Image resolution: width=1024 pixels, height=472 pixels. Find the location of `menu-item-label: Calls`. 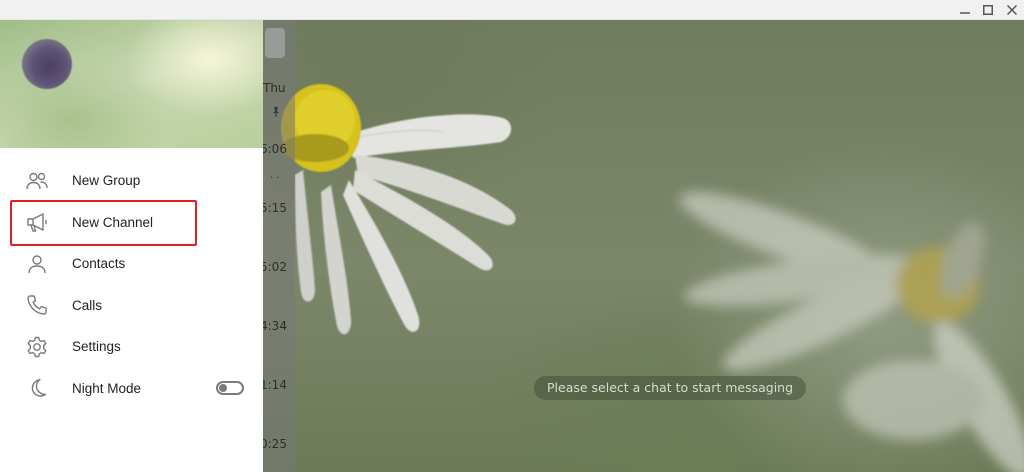

menu-item-label: Calls is located at coordinates (87, 305).